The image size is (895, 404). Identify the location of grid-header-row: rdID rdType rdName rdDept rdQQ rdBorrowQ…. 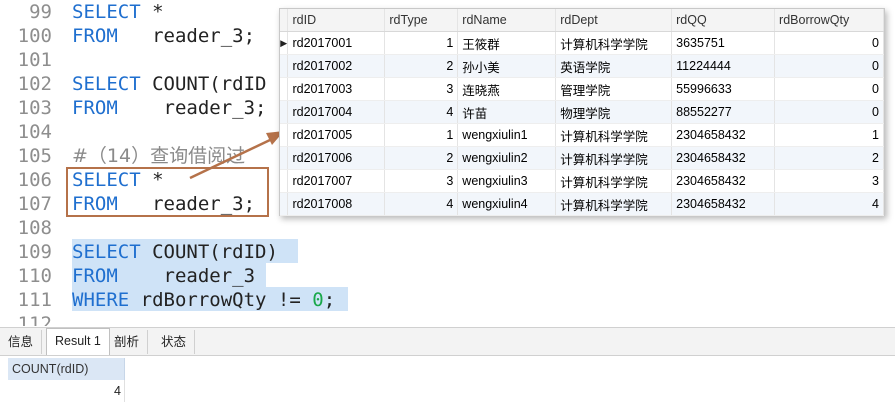
(582, 20).